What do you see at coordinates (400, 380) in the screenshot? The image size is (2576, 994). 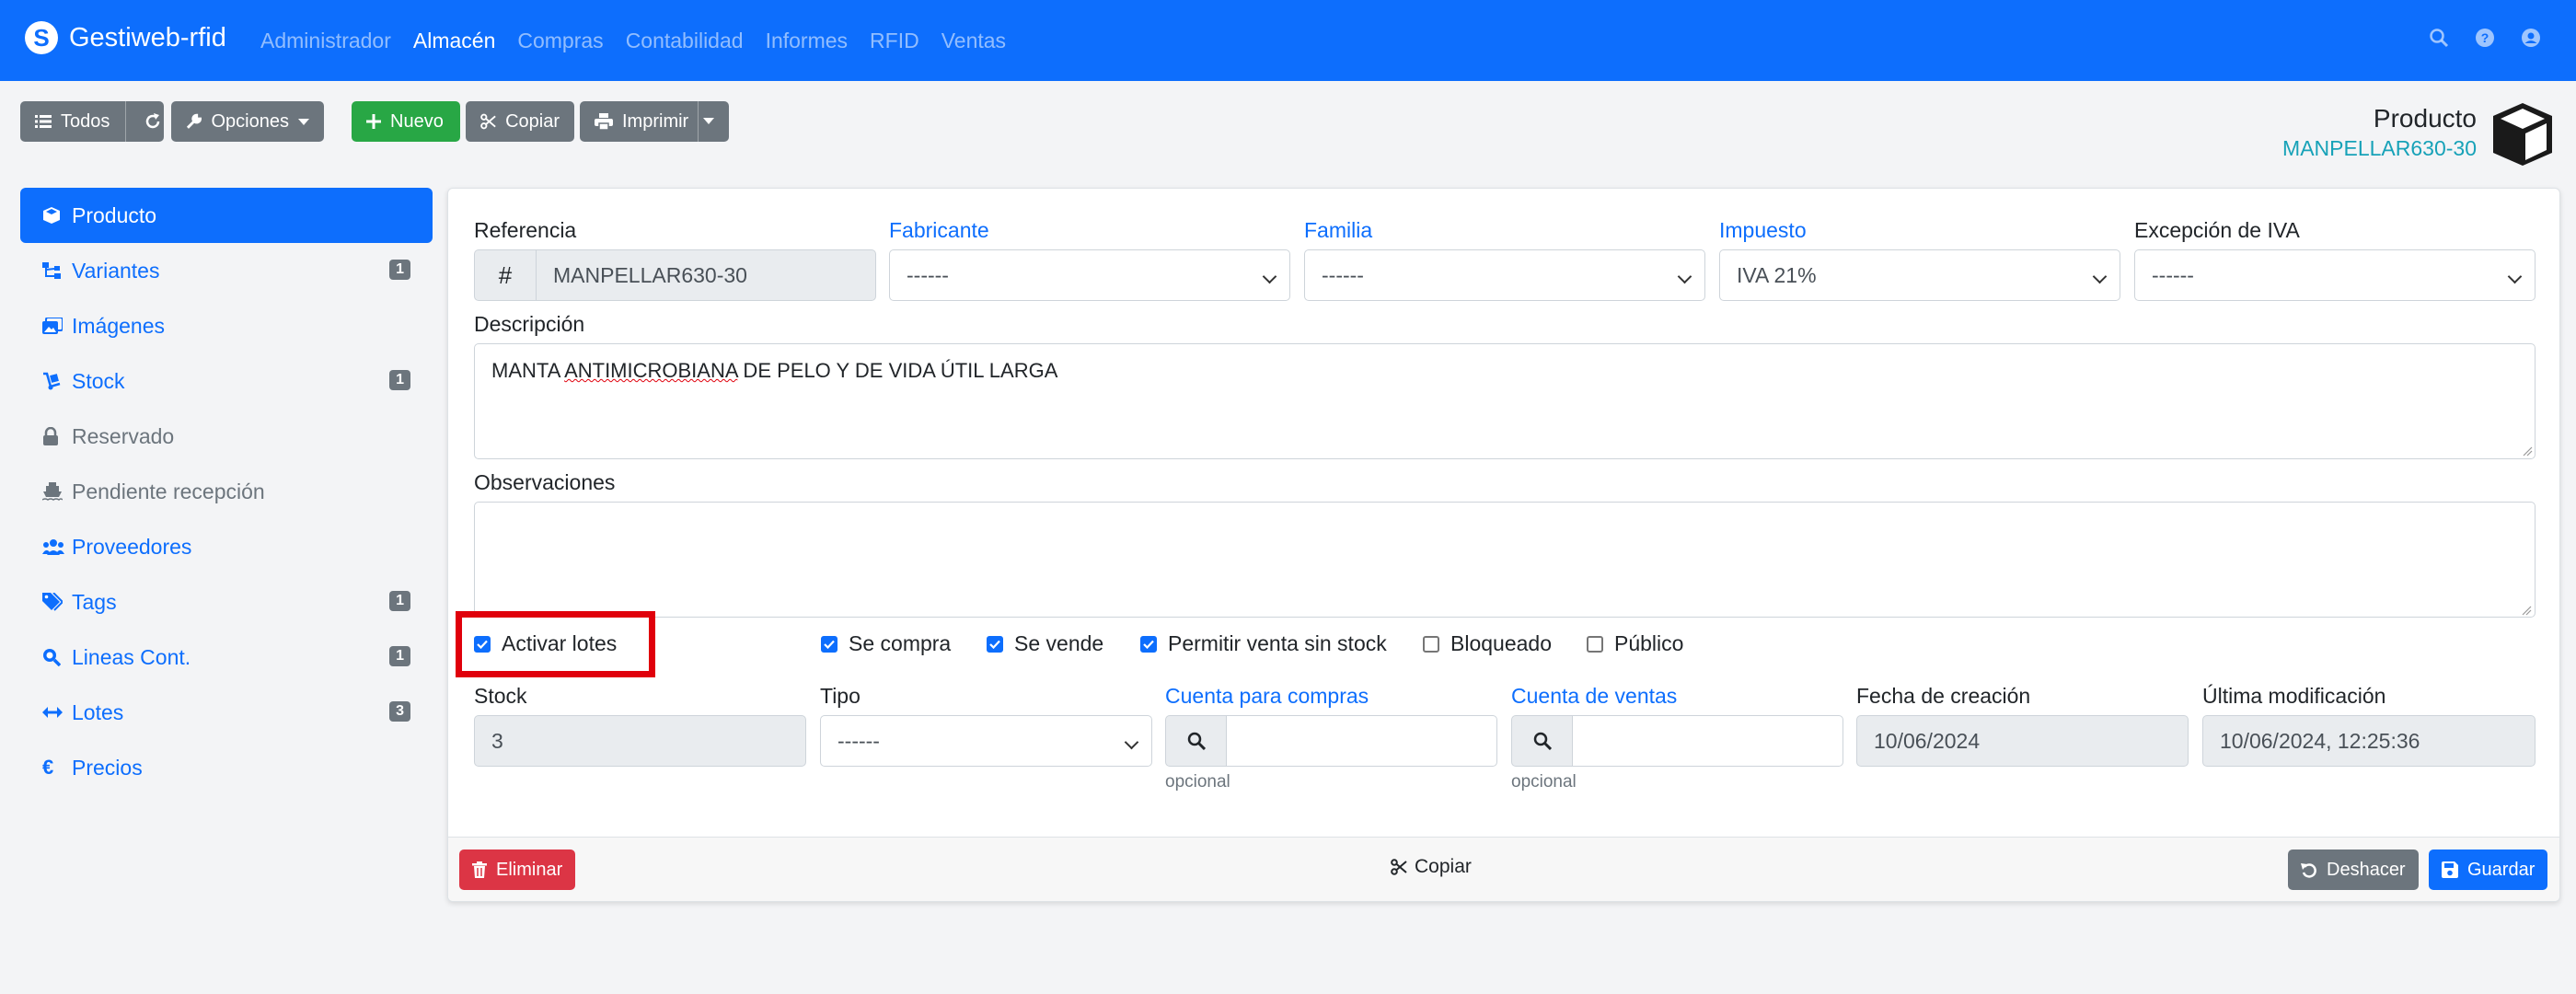 I see `count-badge: 1` at bounding box center [400, 380].